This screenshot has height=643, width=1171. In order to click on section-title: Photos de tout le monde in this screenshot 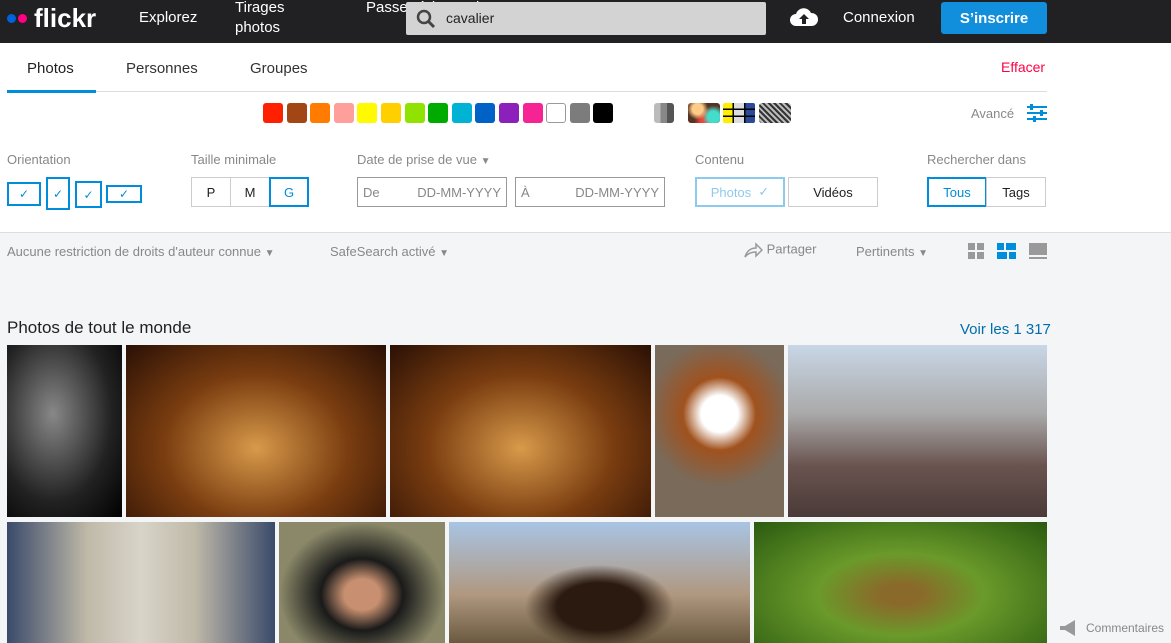, I will do `click(99, 327)`.